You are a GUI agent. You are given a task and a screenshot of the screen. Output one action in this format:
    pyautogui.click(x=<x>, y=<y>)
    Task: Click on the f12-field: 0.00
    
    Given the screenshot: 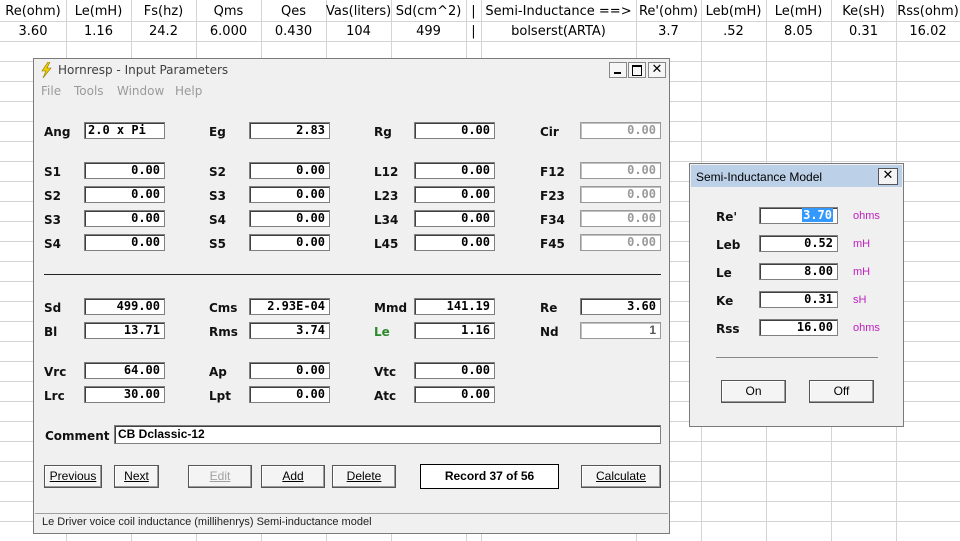 What is the action you would take?
    pyautogui.click(x=620, y=170)
    